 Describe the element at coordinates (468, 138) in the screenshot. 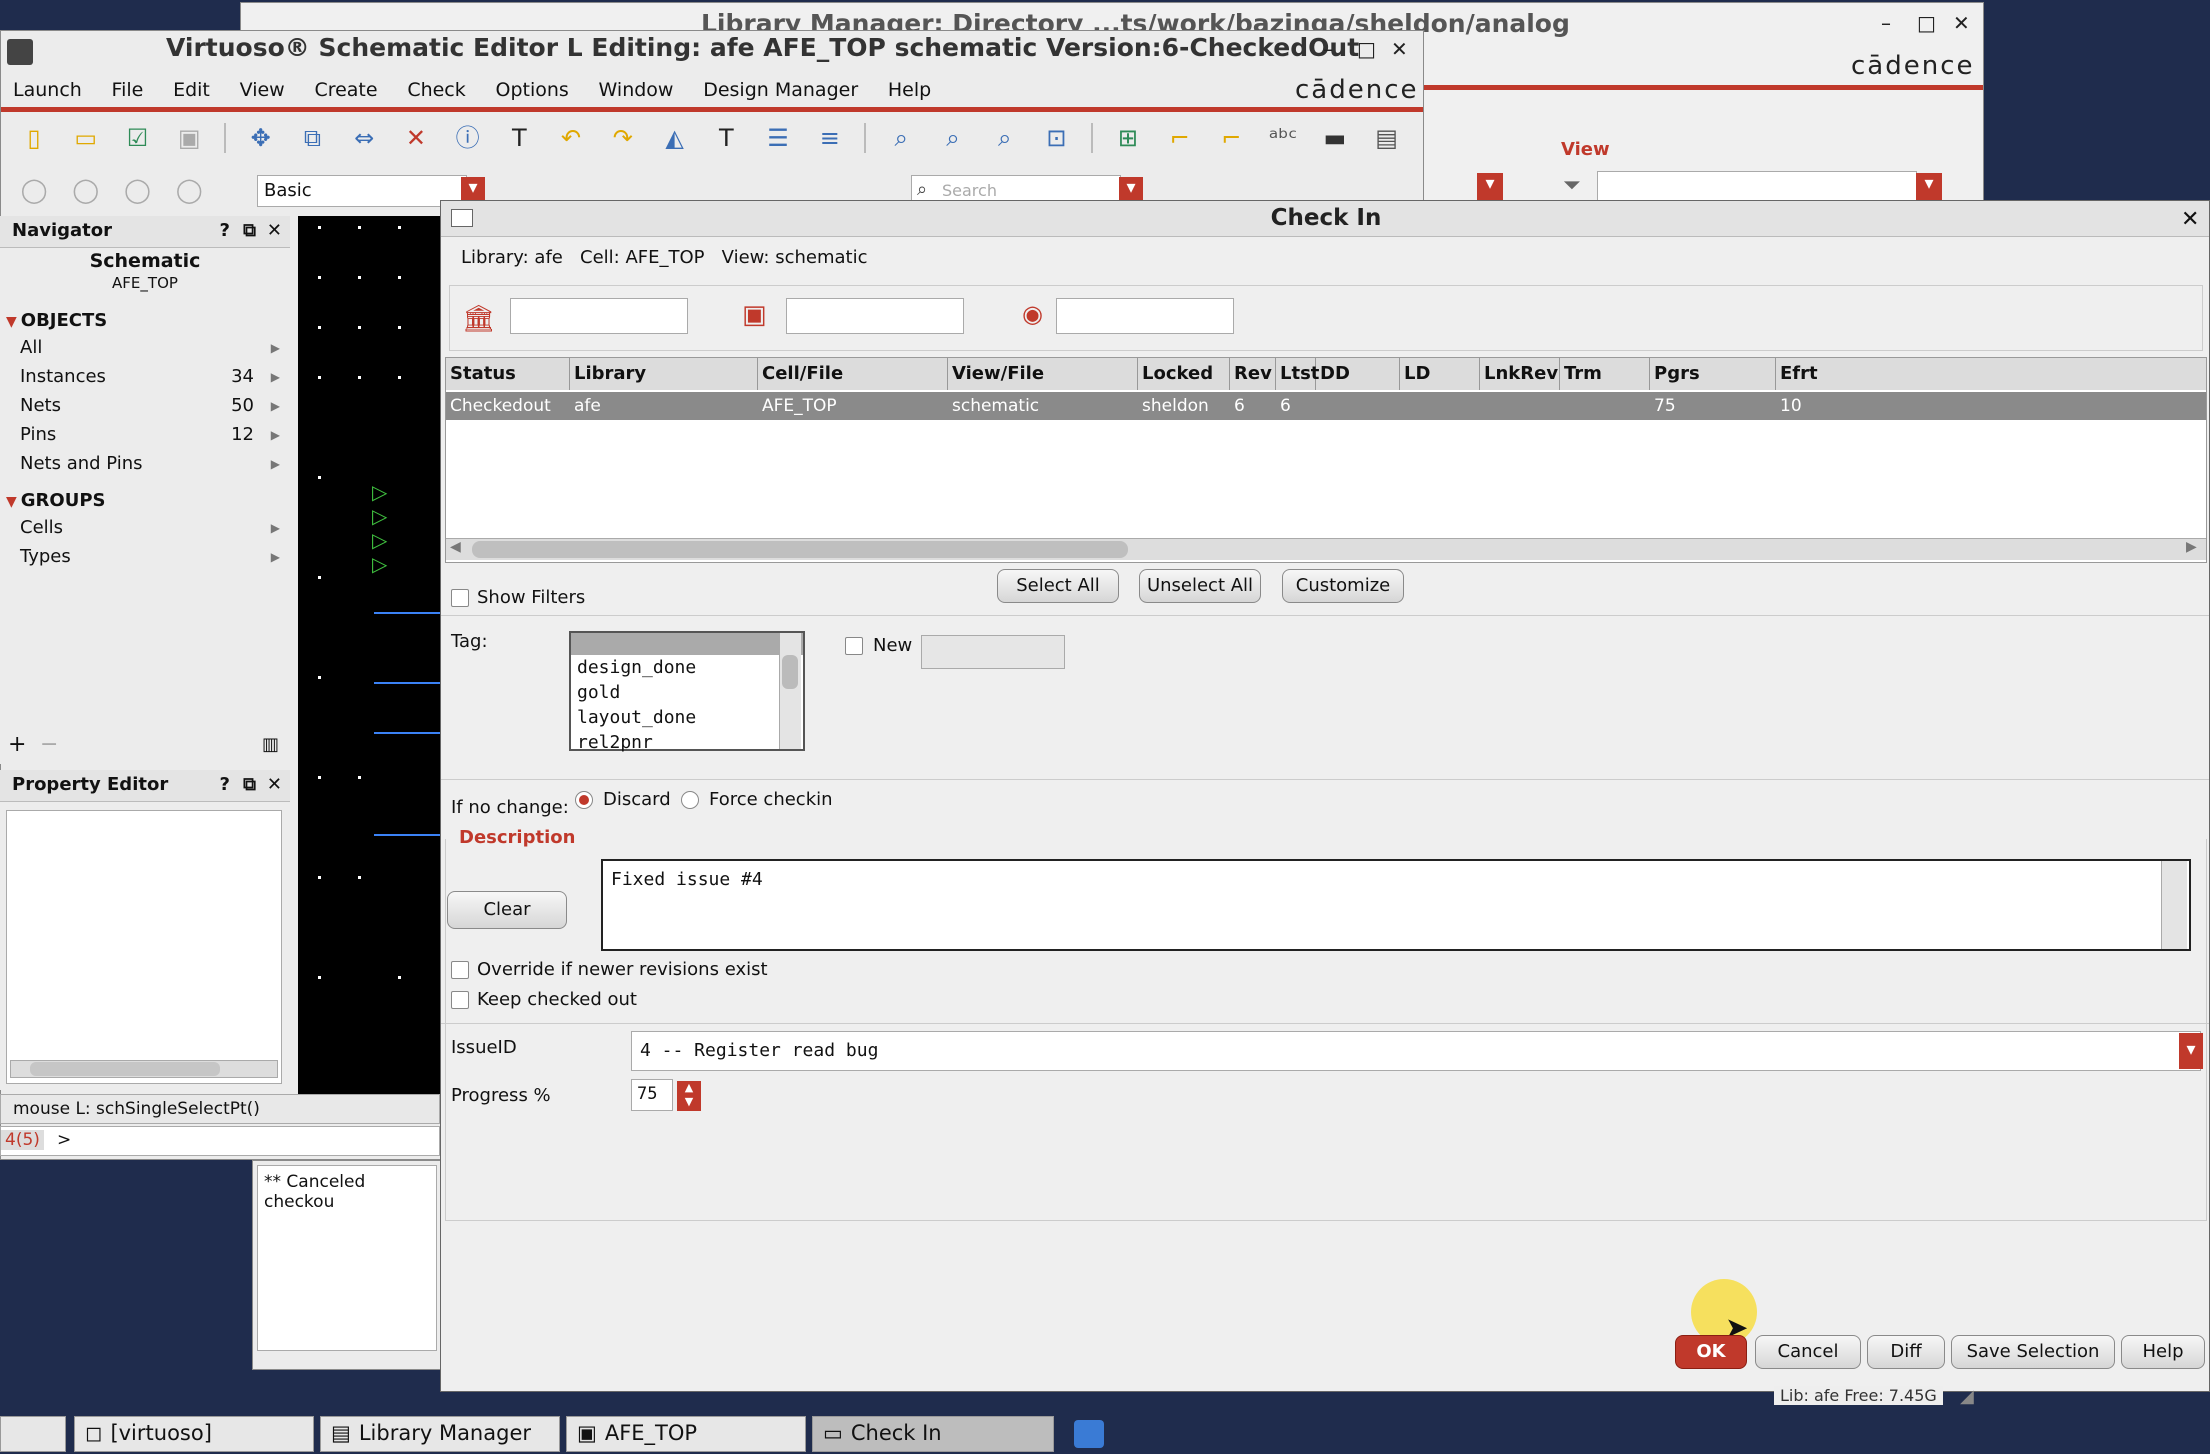

I see `properties-icon: ⓘ` at that location.